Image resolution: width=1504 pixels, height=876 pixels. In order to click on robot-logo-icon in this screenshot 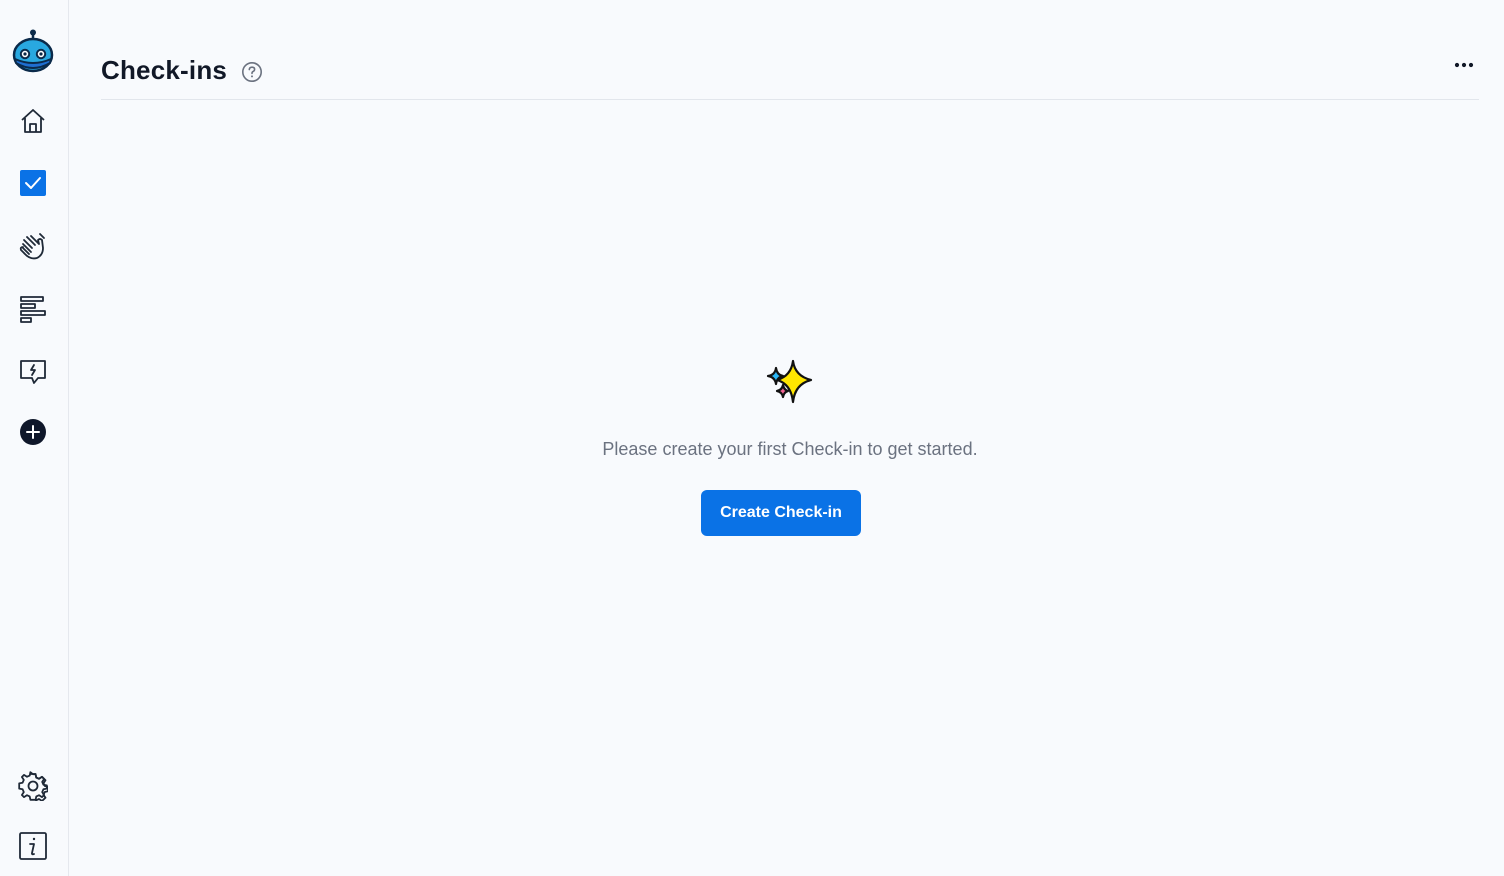, I will do `click(33, 51)`.